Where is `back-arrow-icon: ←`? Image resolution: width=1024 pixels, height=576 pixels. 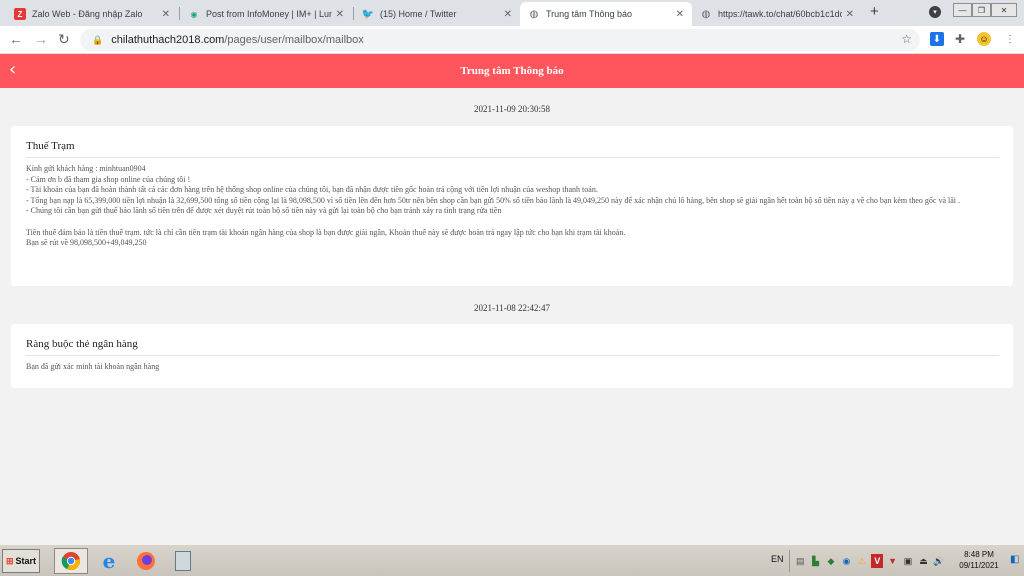
back-arrow-icon: ← is located at coordinates (16, 39).